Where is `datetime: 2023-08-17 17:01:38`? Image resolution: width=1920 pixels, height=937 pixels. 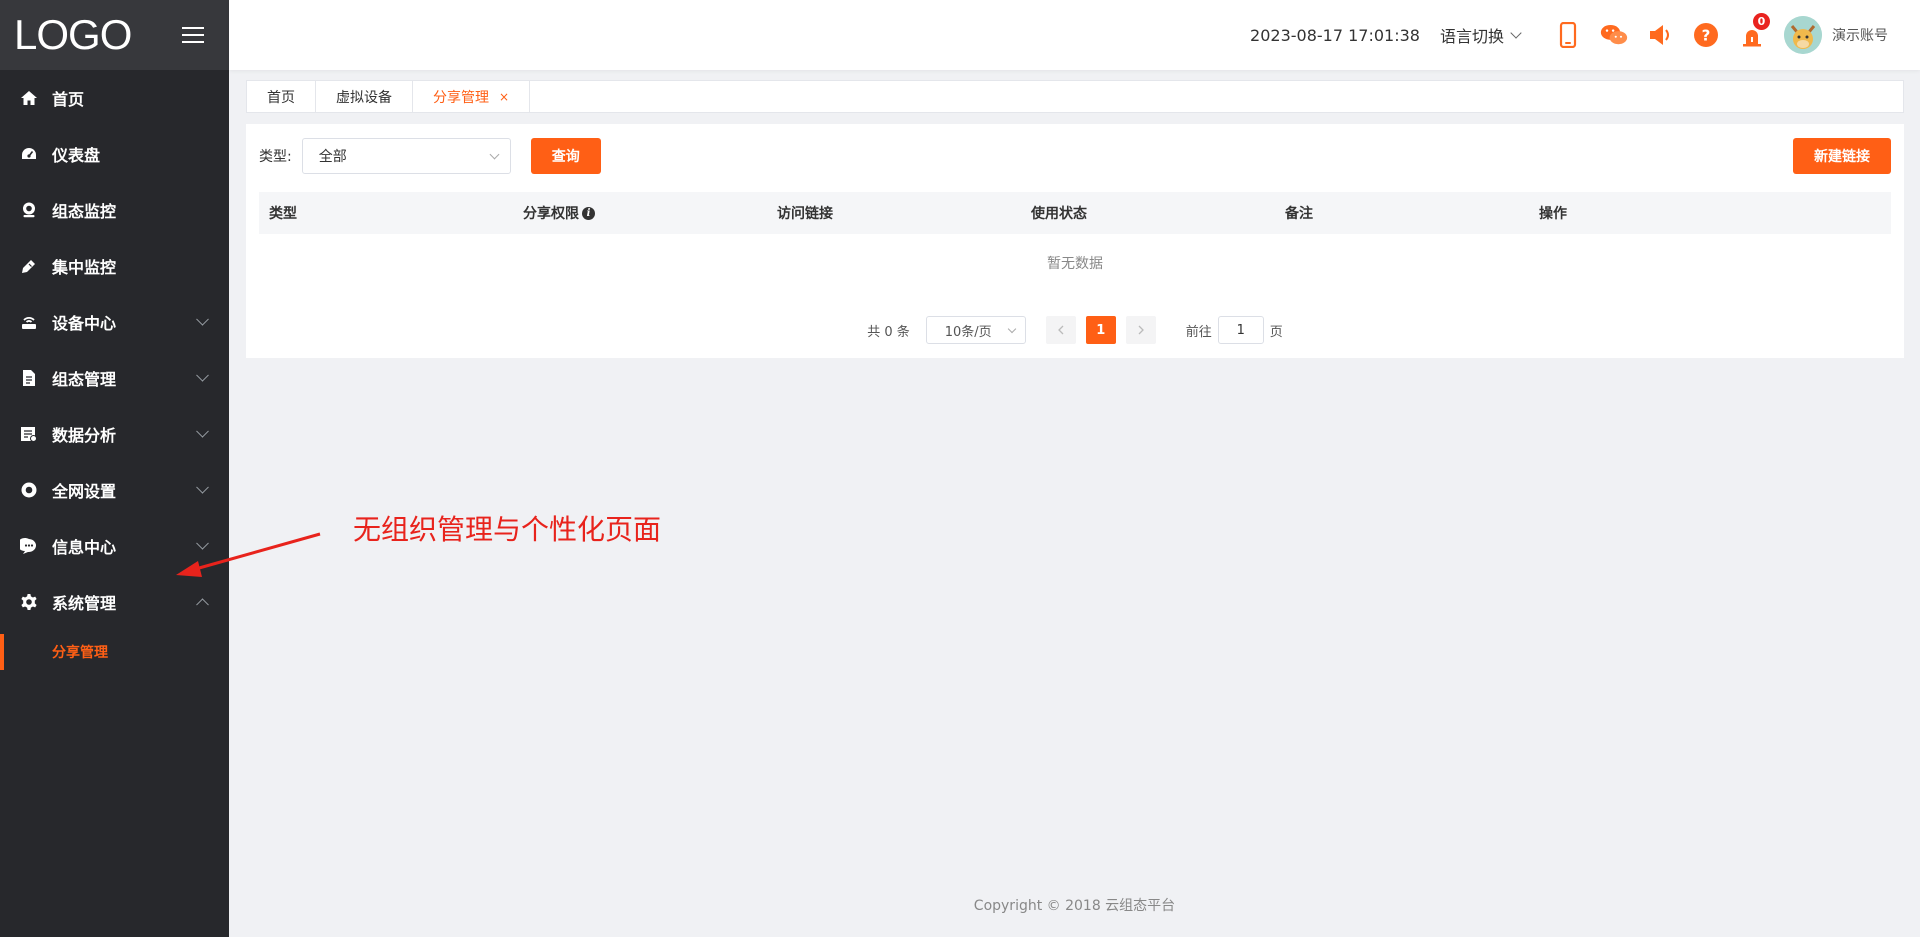 datetime: 2023-08-17 17:01:38 is located at coordinates (1335, 35).